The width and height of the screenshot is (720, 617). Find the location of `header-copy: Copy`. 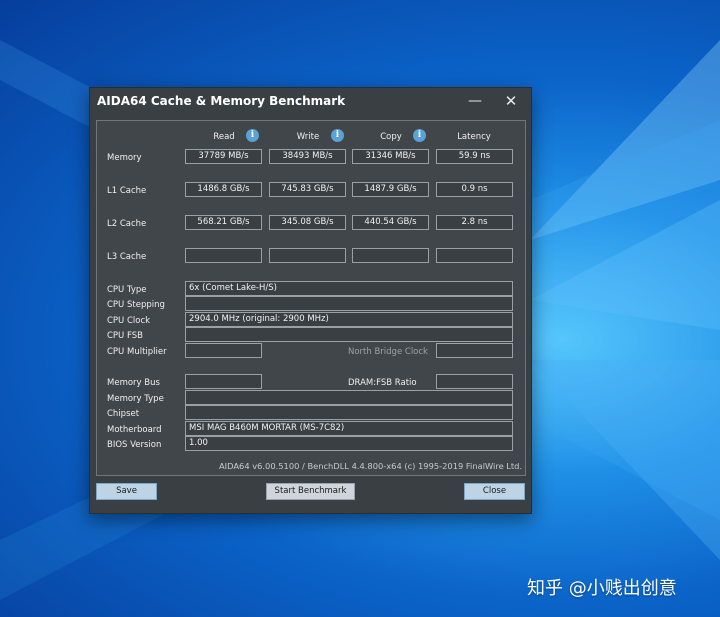

header-copy: Copy is located at coordinates (391, 137).